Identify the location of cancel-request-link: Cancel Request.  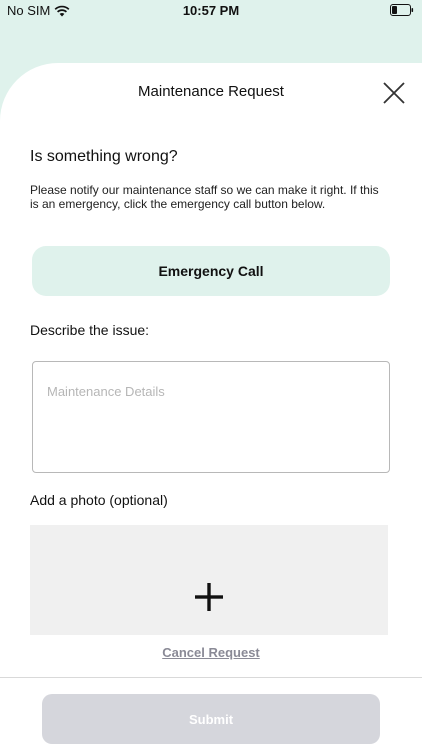
(211, 652).